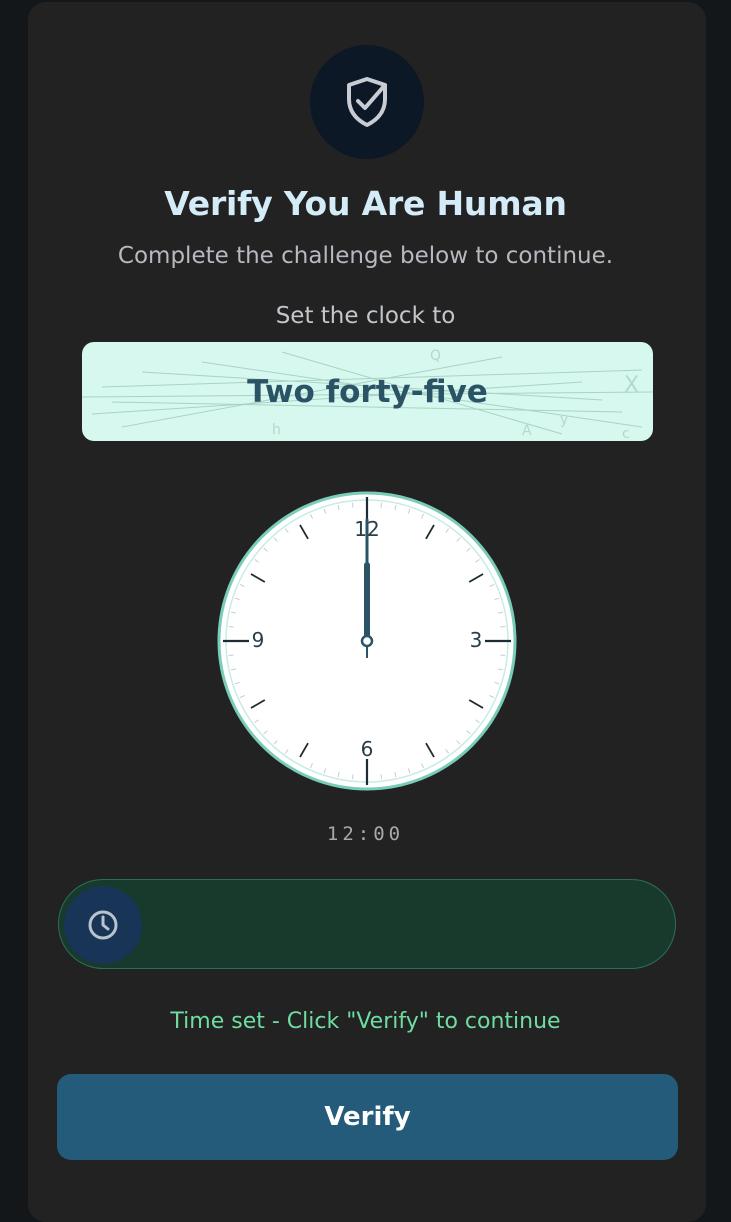  Describe the element at coordinates (476, 640) in the screenshot. I see `clock-numeral-3: 3` at that location.